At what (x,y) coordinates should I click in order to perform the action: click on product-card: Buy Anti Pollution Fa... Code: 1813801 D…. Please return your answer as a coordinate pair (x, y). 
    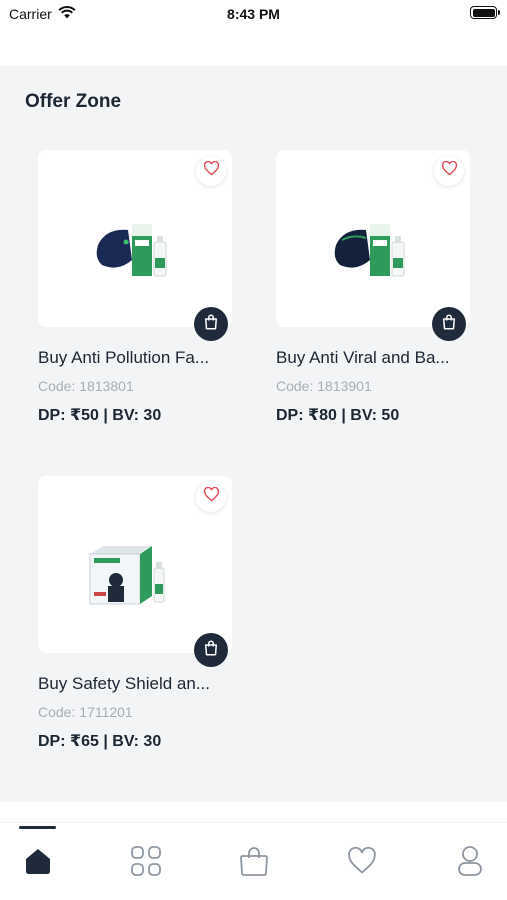
    Looking at the image, I should click on (136, 287).